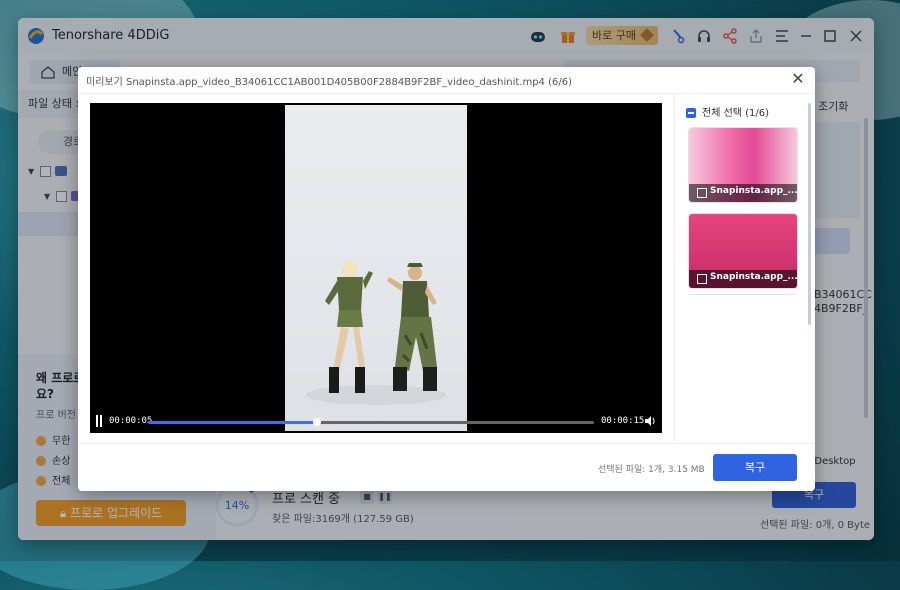 The height and width of the screenshot is (590, 900). What do you see at coordinates (651, 470) in the screenshot?
I see `selected-files-info: 선택된 파일: 1개, 3.15 MB` at bounding box center [651, 470].